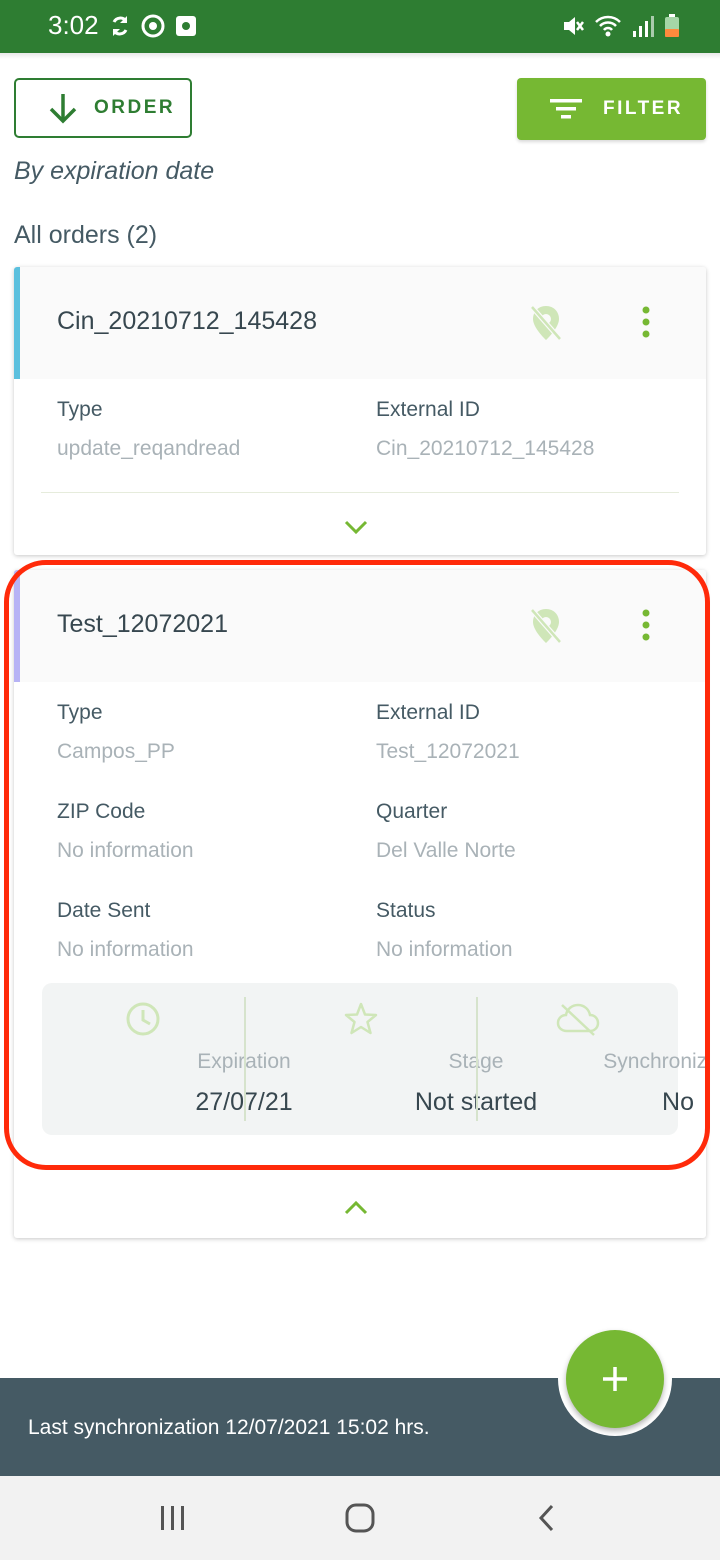 Image resolution: width=720 pixels, height=1560 pixels. What do you see at coordinates (672, 28) in the screenshot?
I see `battery-icon` at bounding box center [672, 28].